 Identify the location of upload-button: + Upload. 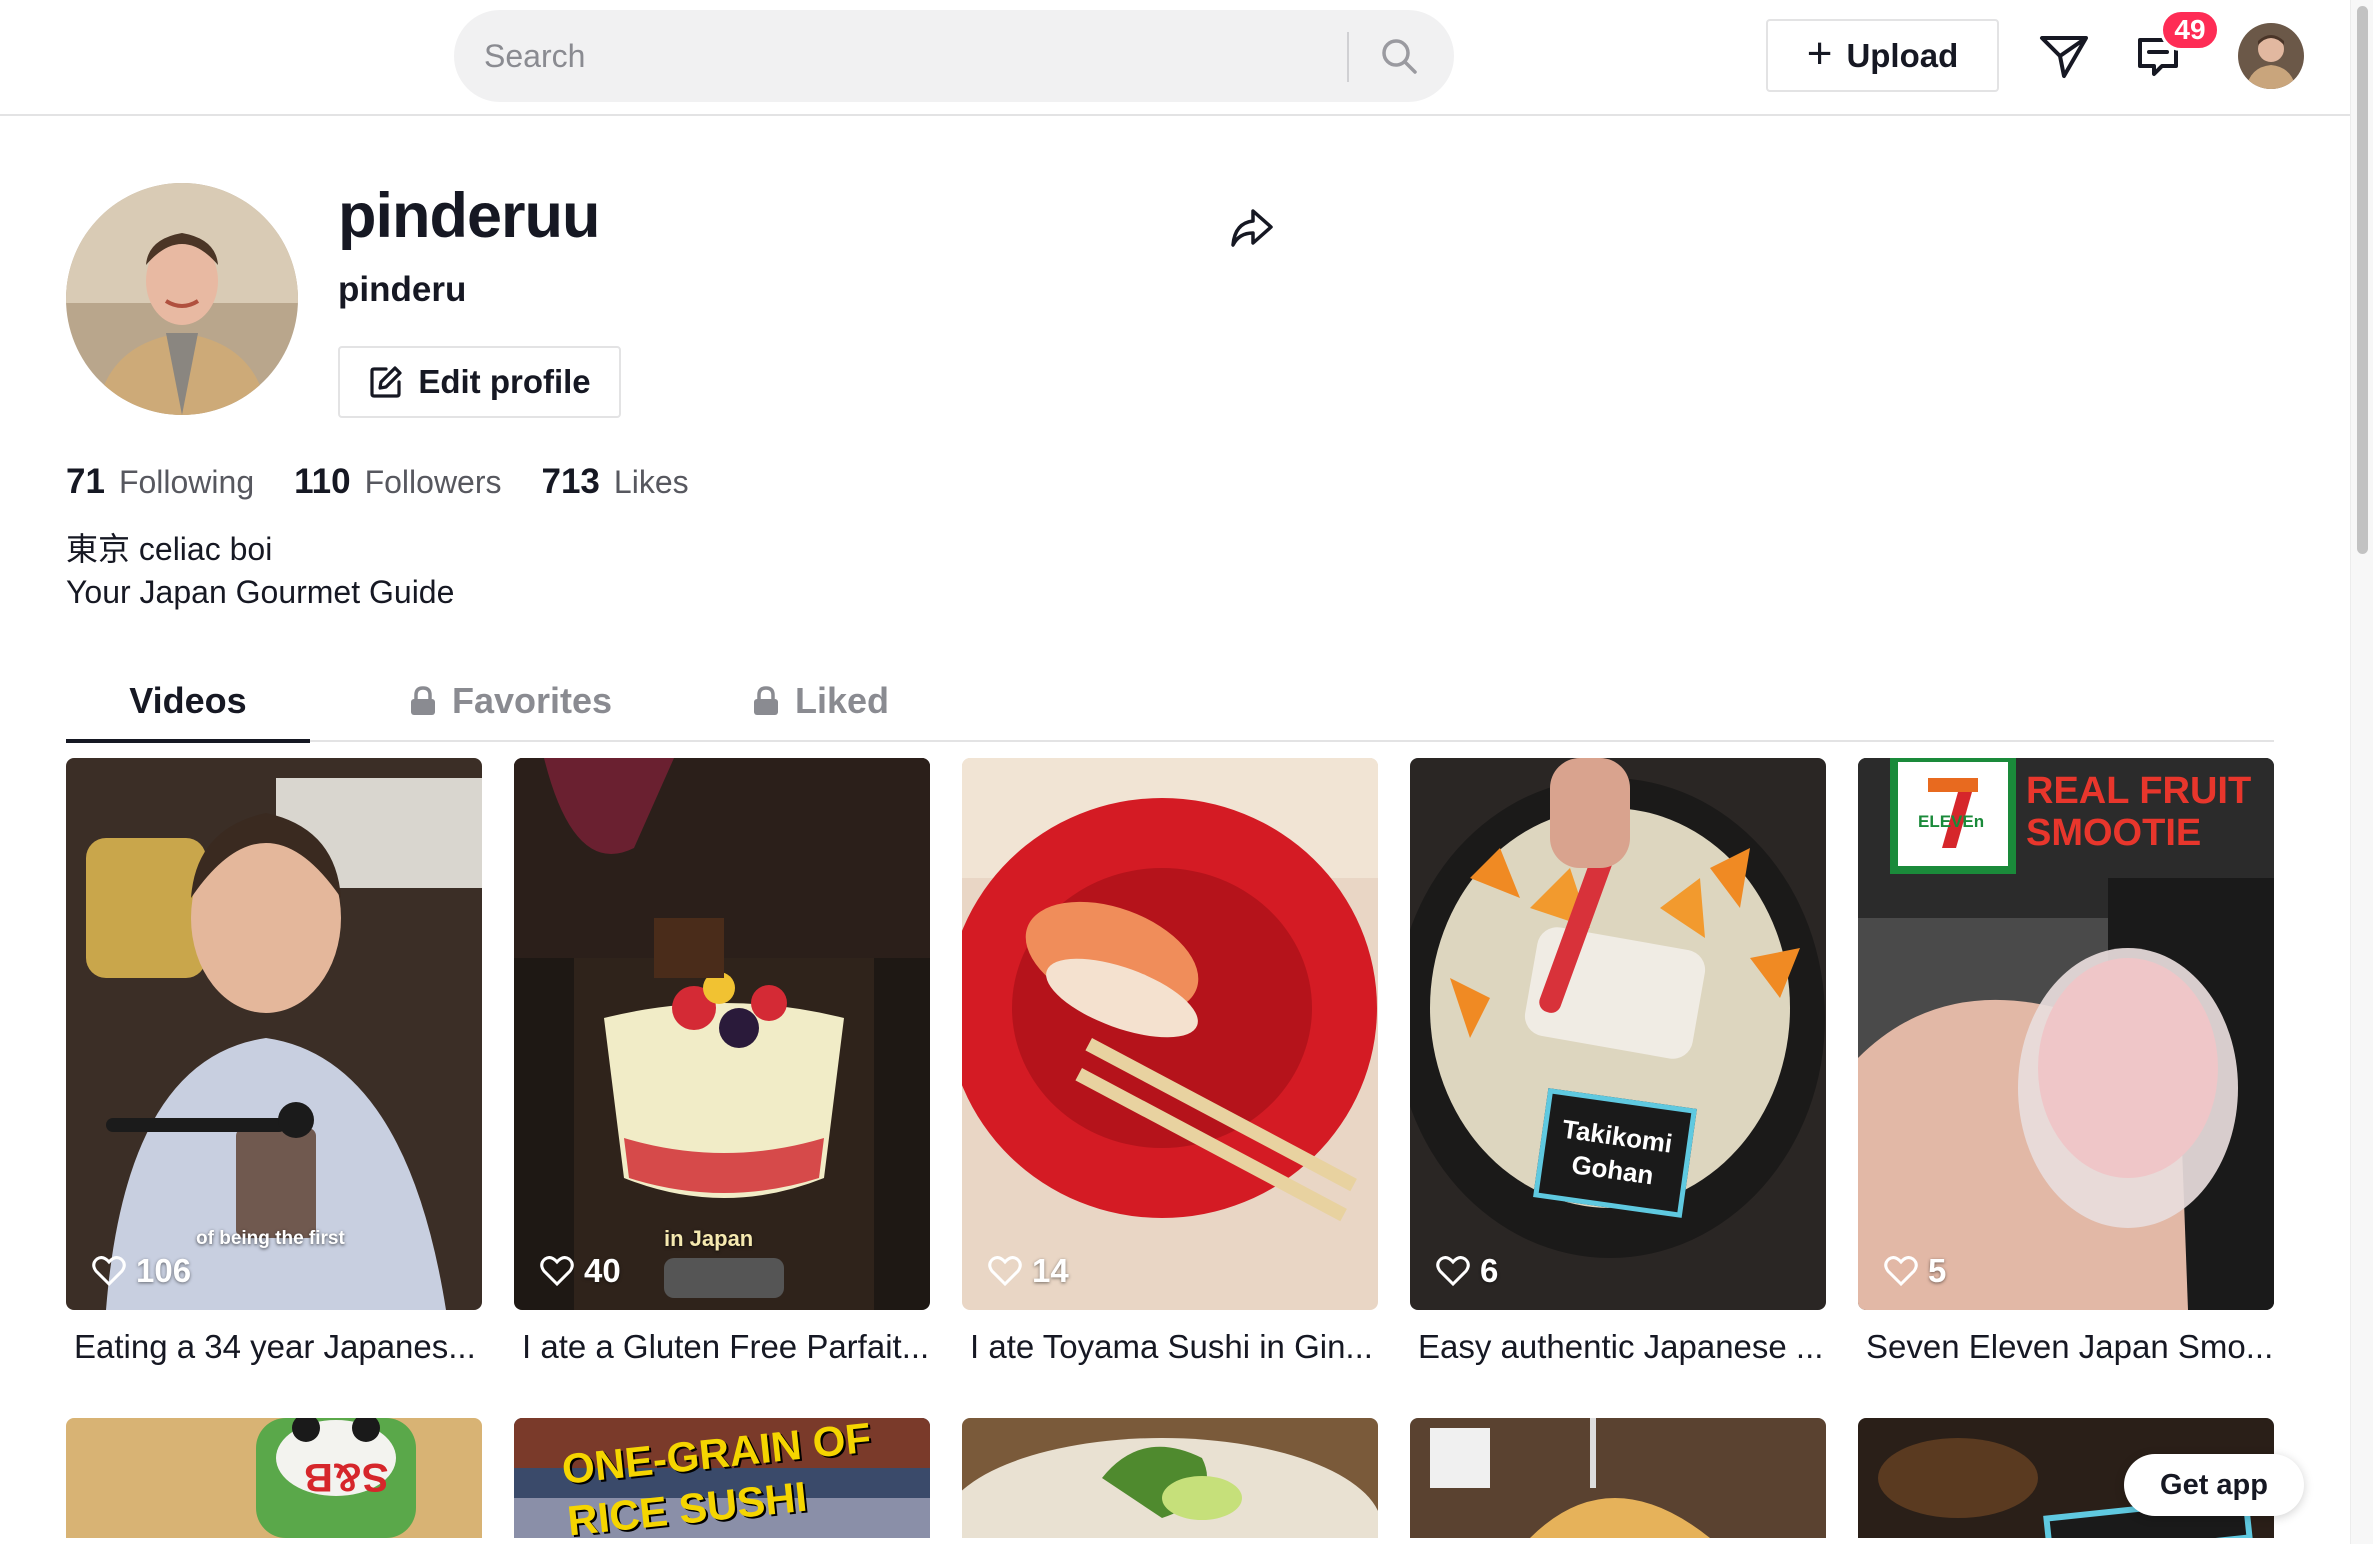
(1882, 55).